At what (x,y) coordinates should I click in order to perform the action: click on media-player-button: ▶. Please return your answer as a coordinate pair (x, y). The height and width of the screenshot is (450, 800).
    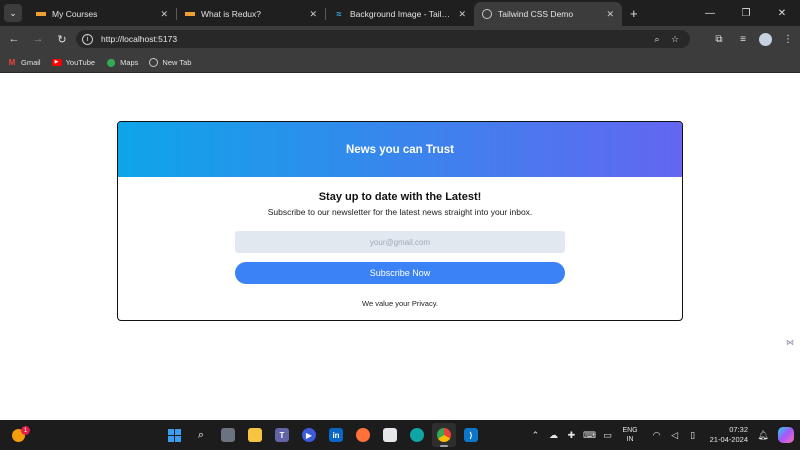
    Looking at the image, I should click on (309, 435).